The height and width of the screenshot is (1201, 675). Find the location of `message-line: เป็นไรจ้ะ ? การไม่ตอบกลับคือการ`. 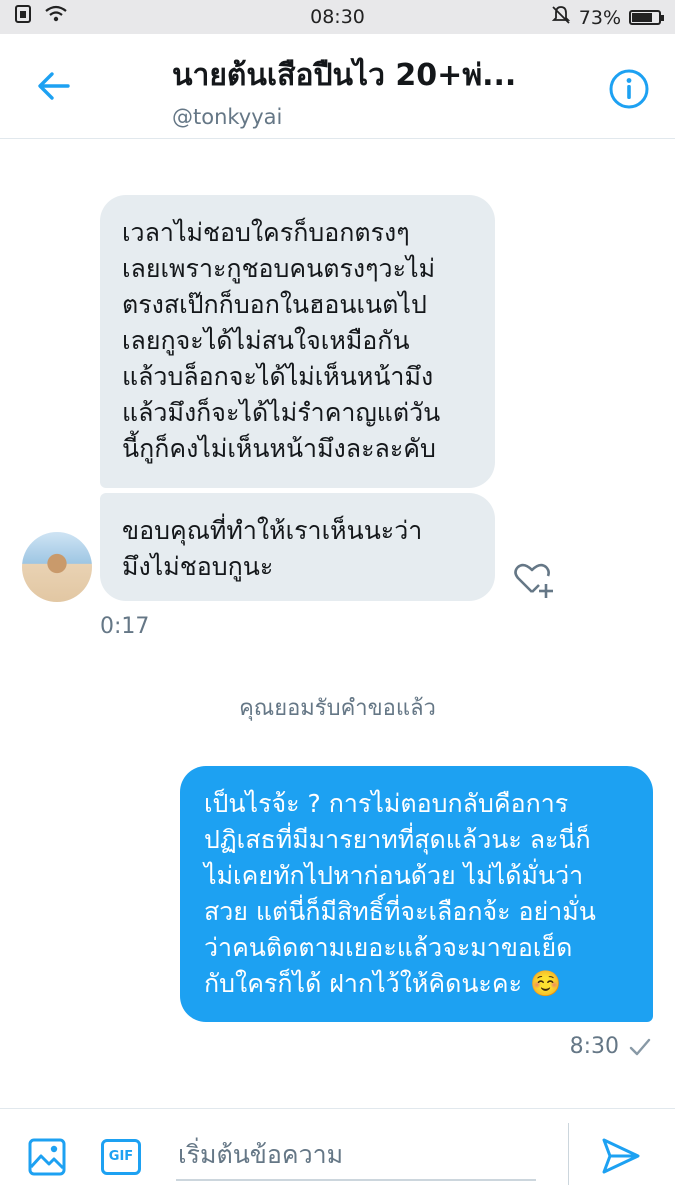

message-line: เป็นไรจ้ะ ? การไม่ตอบกลับคือการ is located at coordinates (386, 803).